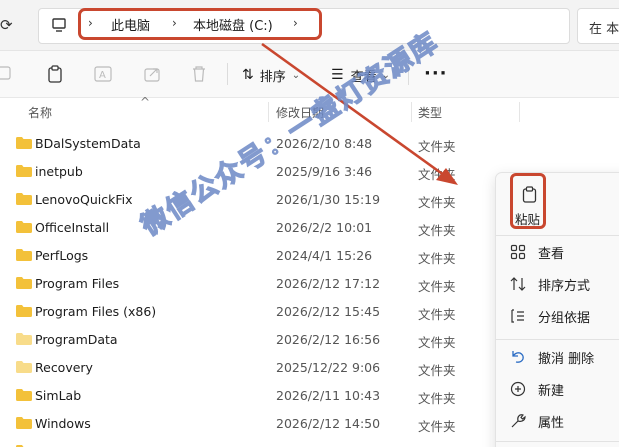 The width and height of the screenshot is (619, 447). Describe the element at coordinates (324, 227) in the screenshot. I see `file-date: 2026/2/2 10:01` at that location.